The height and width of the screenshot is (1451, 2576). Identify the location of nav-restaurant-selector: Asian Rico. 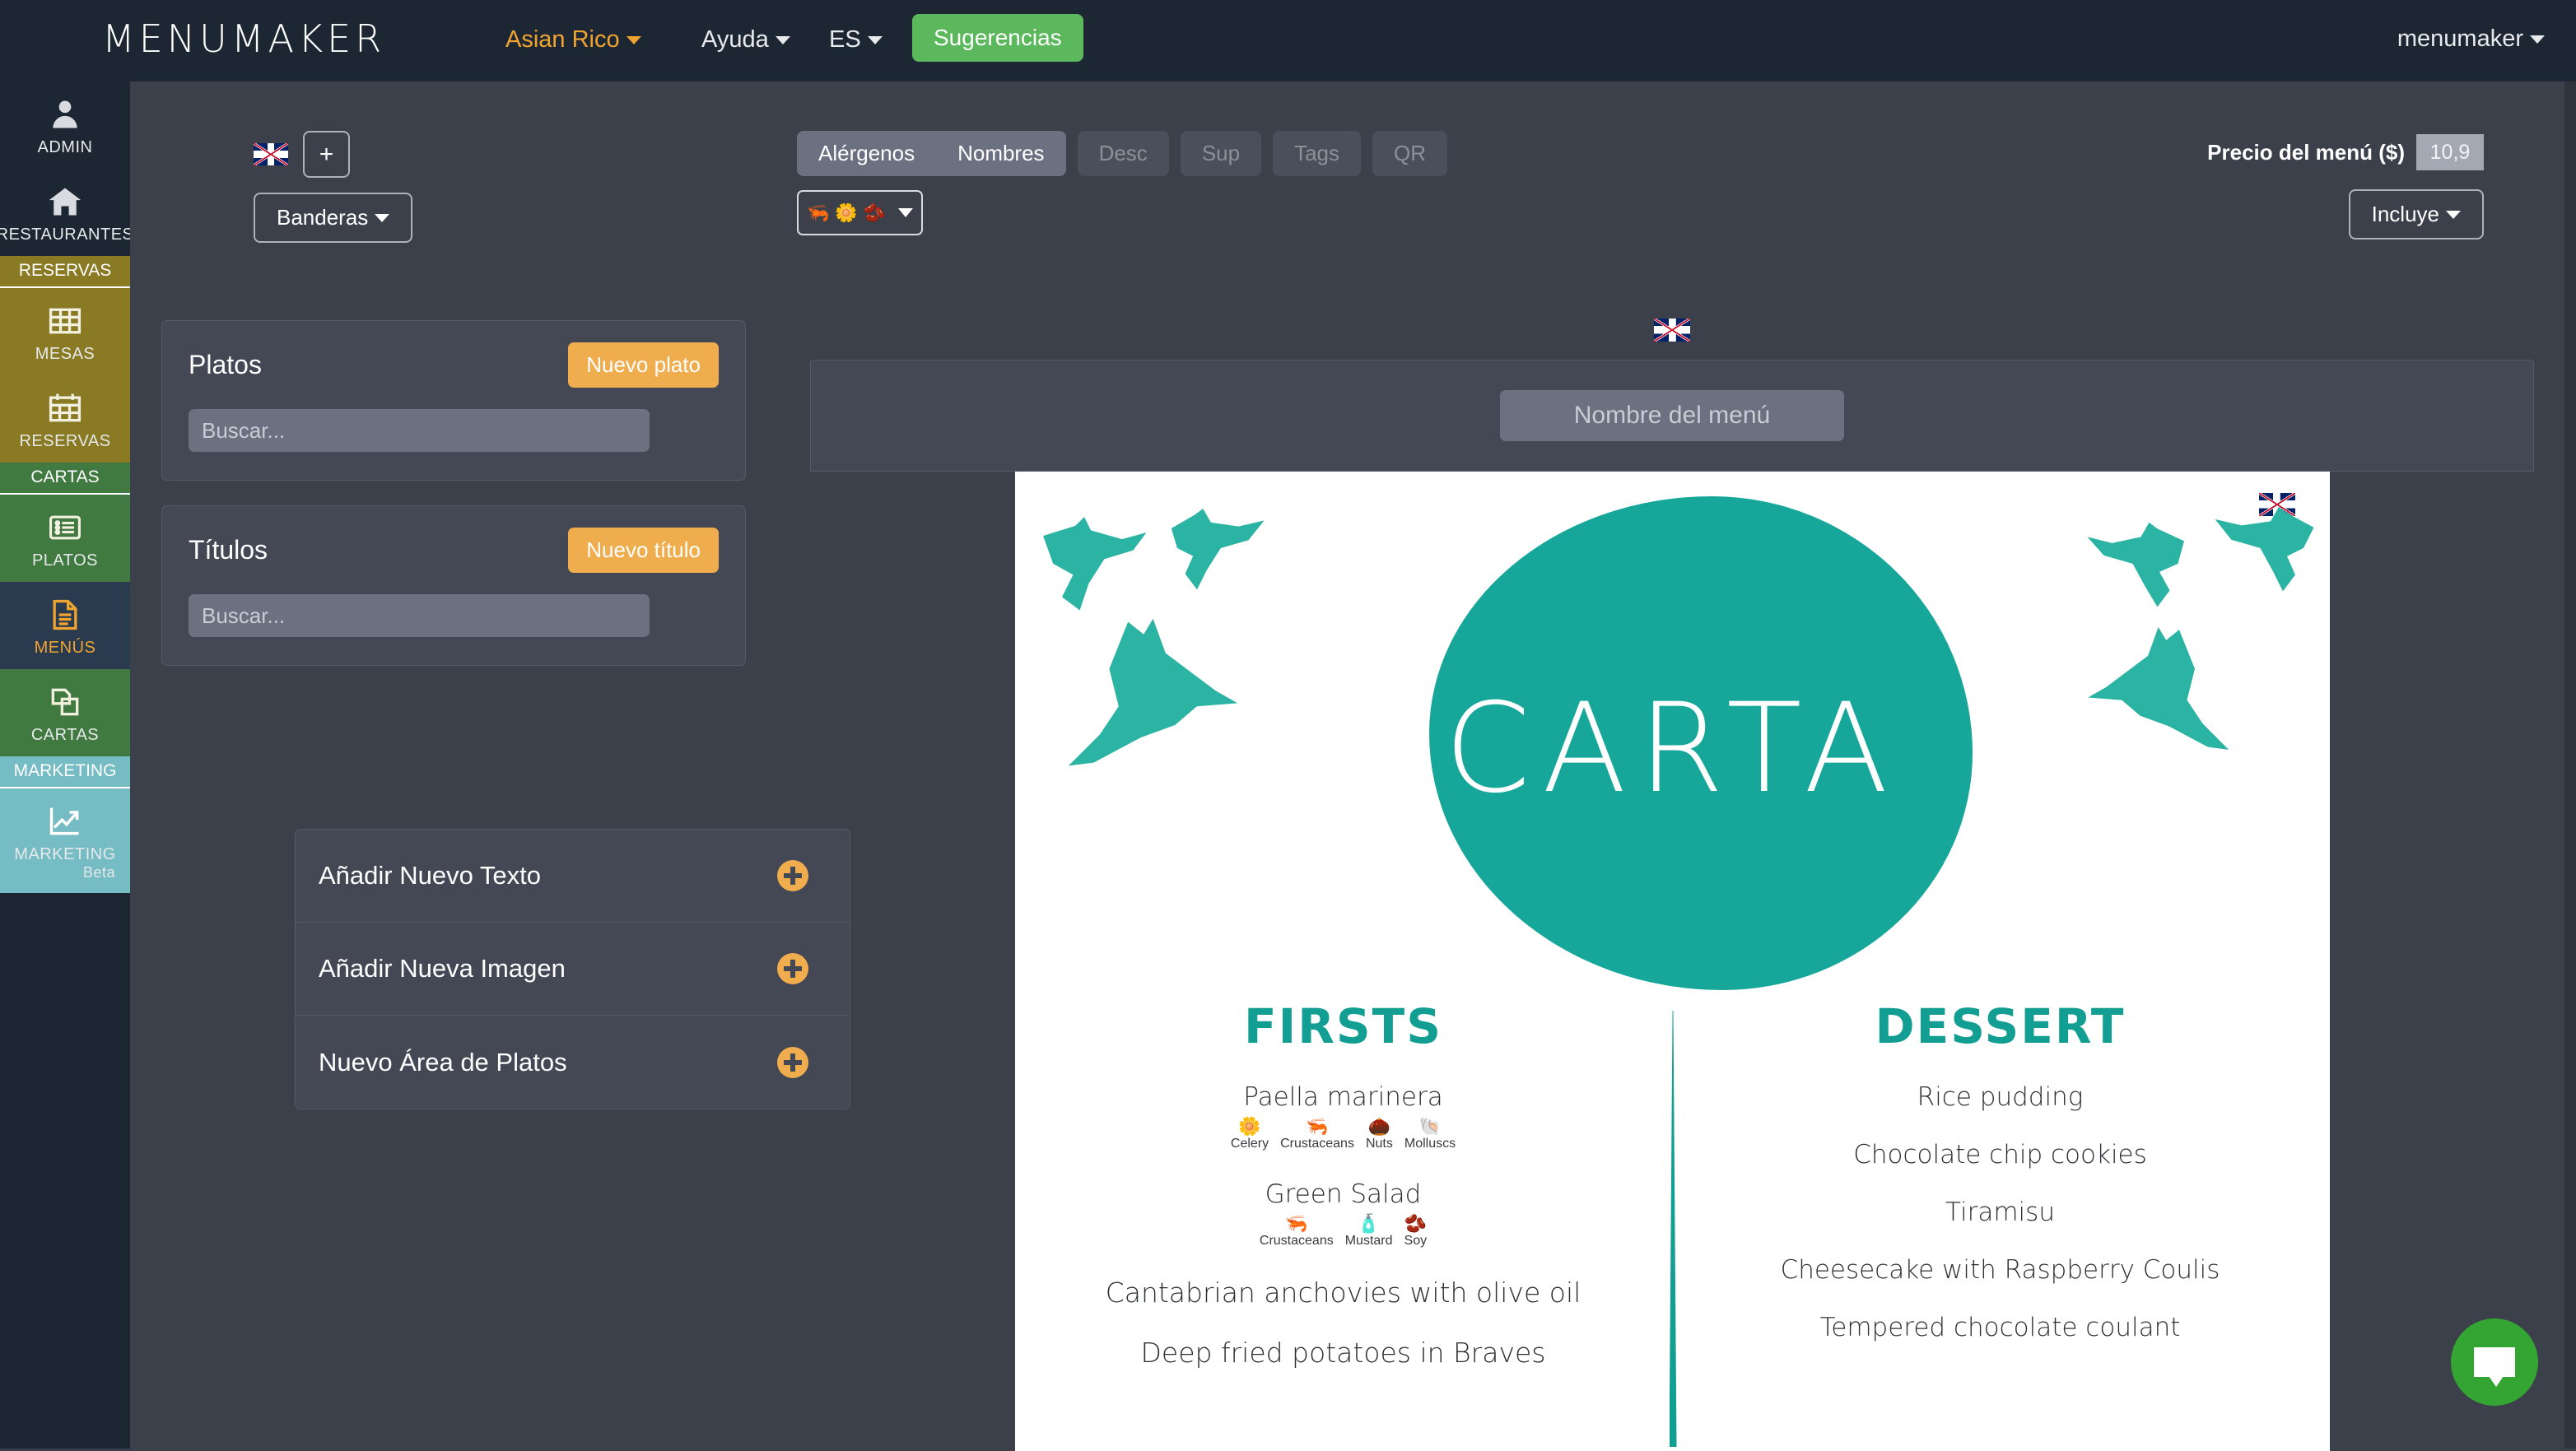
(573, 39).